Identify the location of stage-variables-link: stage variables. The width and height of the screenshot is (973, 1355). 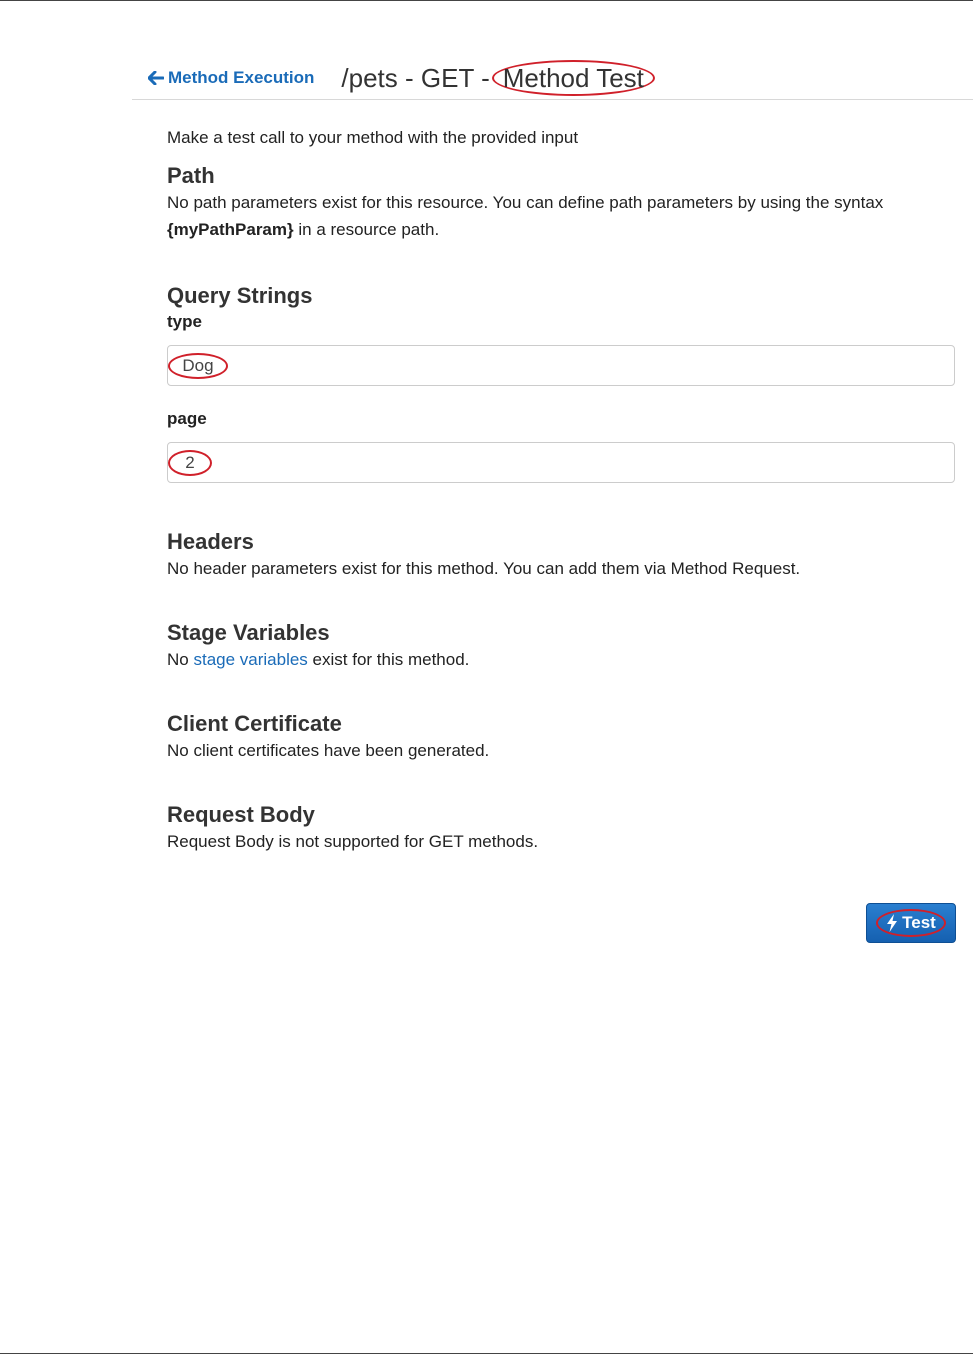
(250, 659).